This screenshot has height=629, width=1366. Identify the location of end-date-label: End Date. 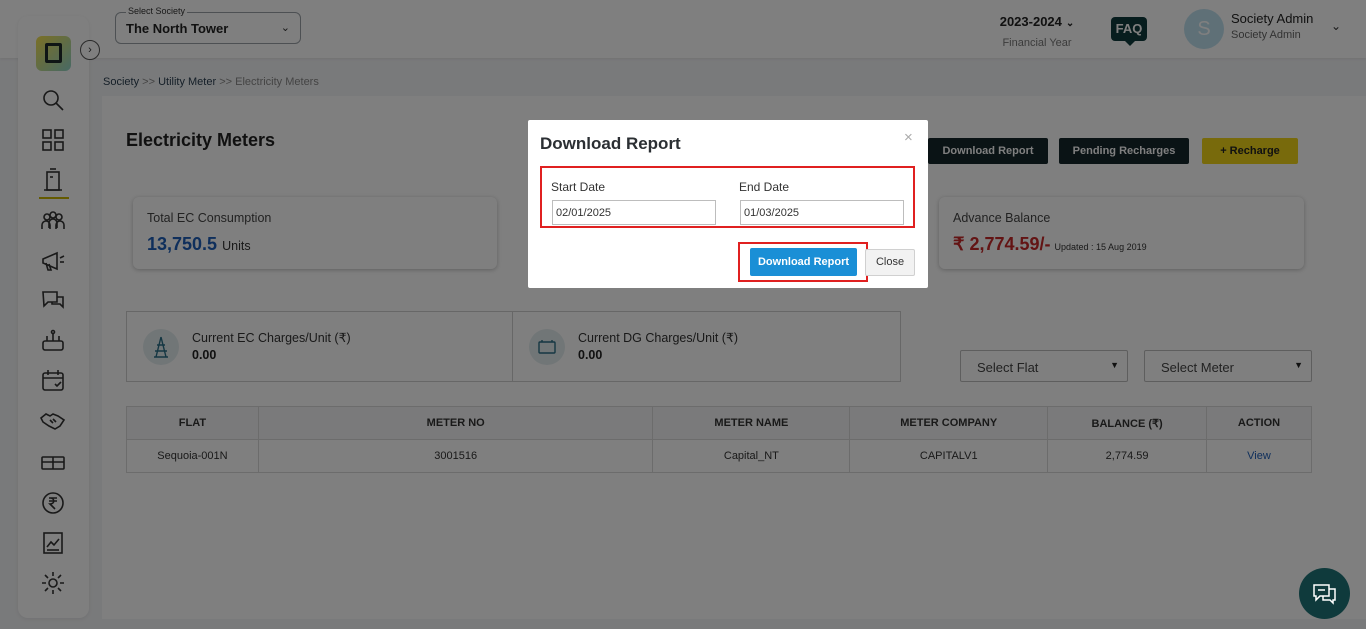
(764, 187).